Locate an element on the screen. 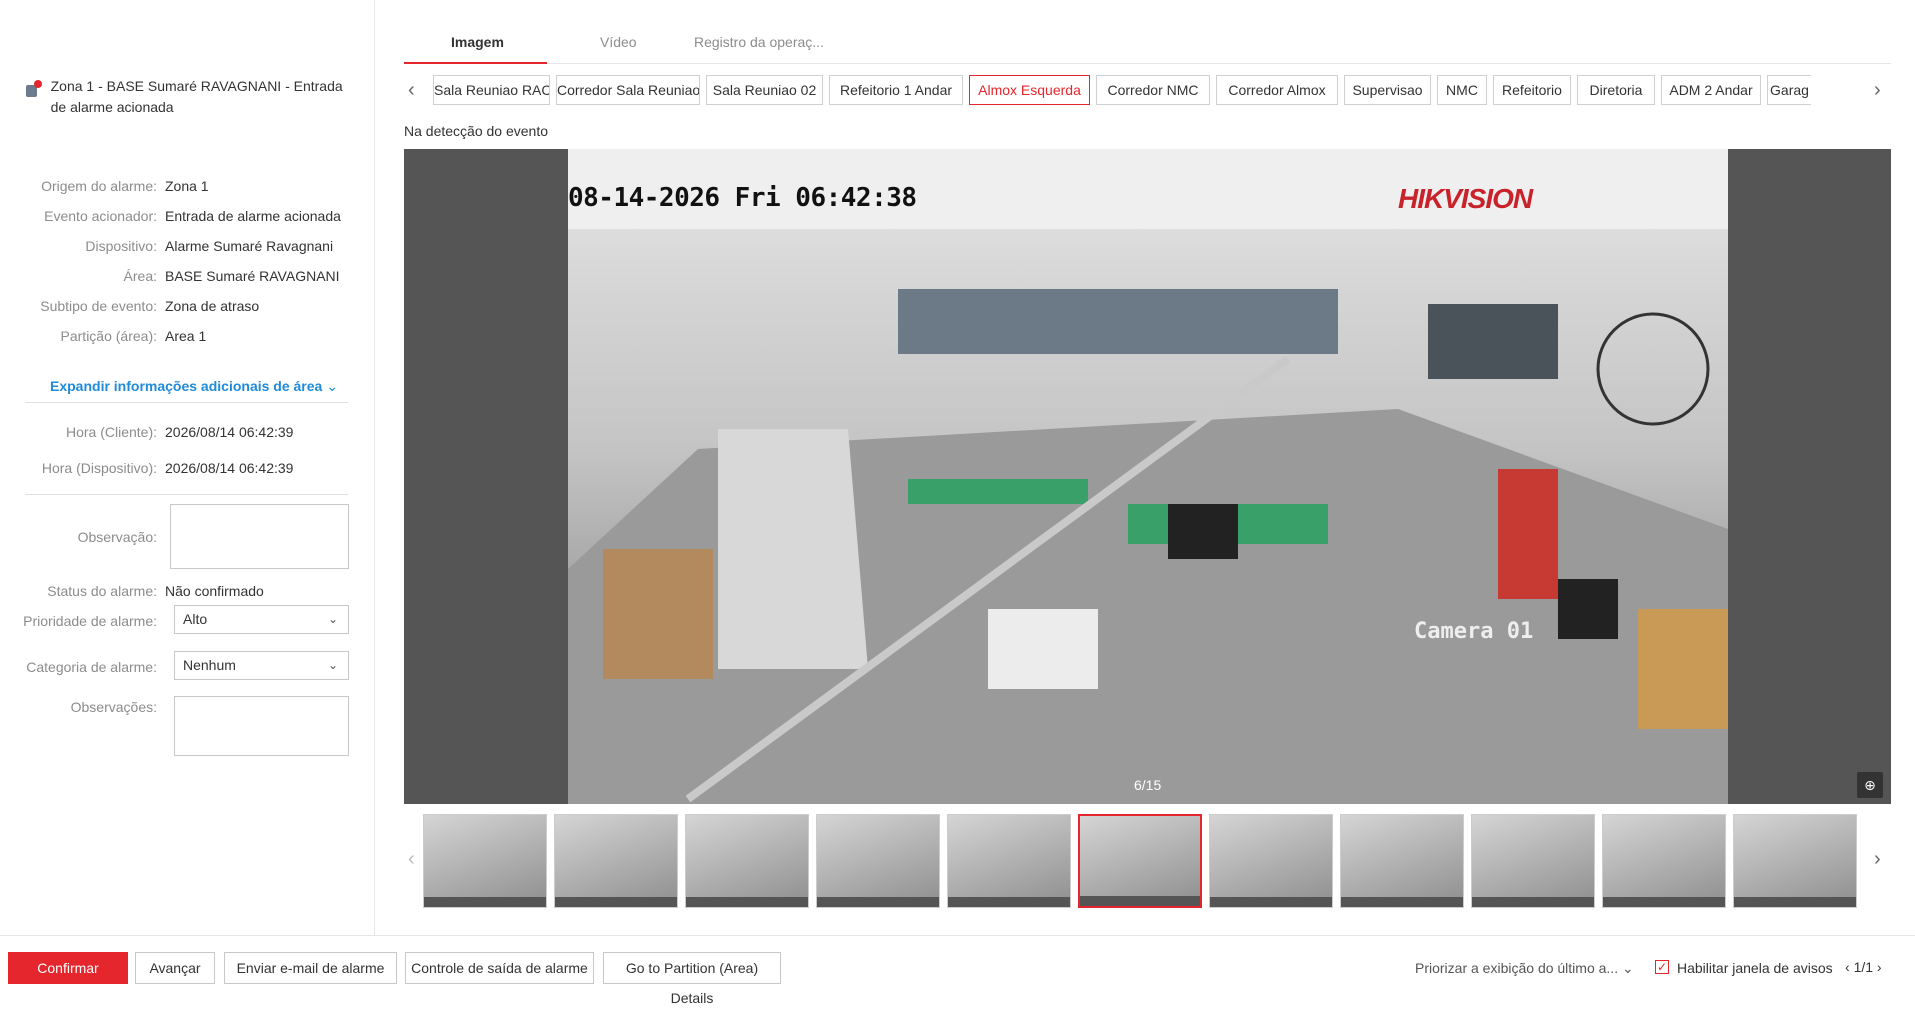 This screenshot has width=1915, height=1013. advance-button: Avançar is located at coordinates (175, 968).